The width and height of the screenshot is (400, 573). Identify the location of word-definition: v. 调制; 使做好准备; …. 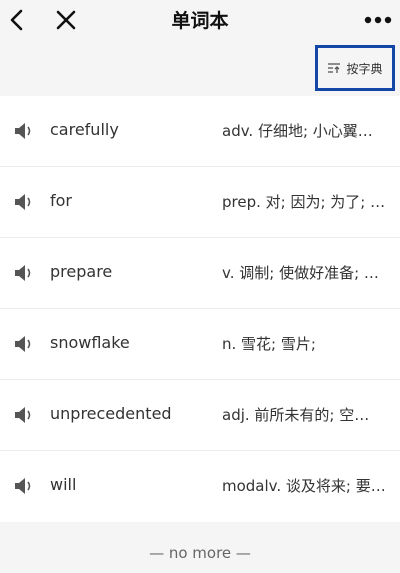
(300, 273).